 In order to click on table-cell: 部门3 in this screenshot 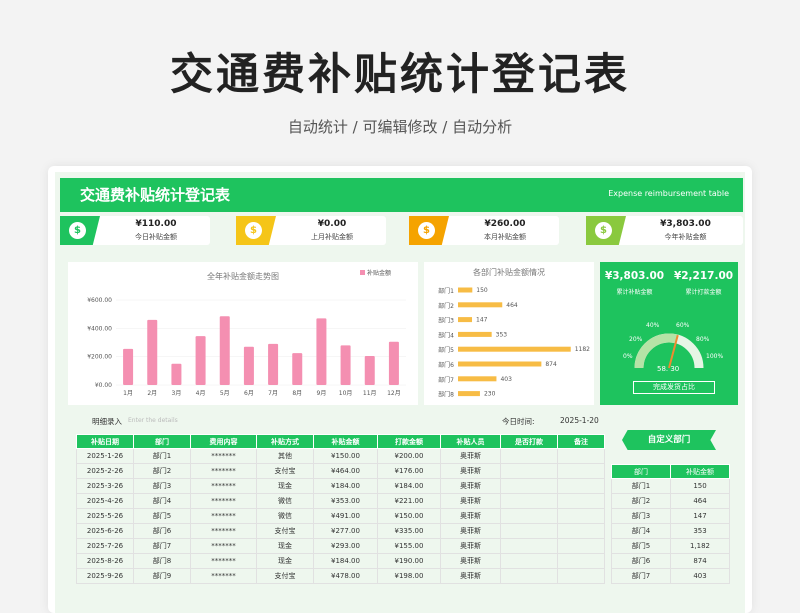, I will do `click(162, 486)`.